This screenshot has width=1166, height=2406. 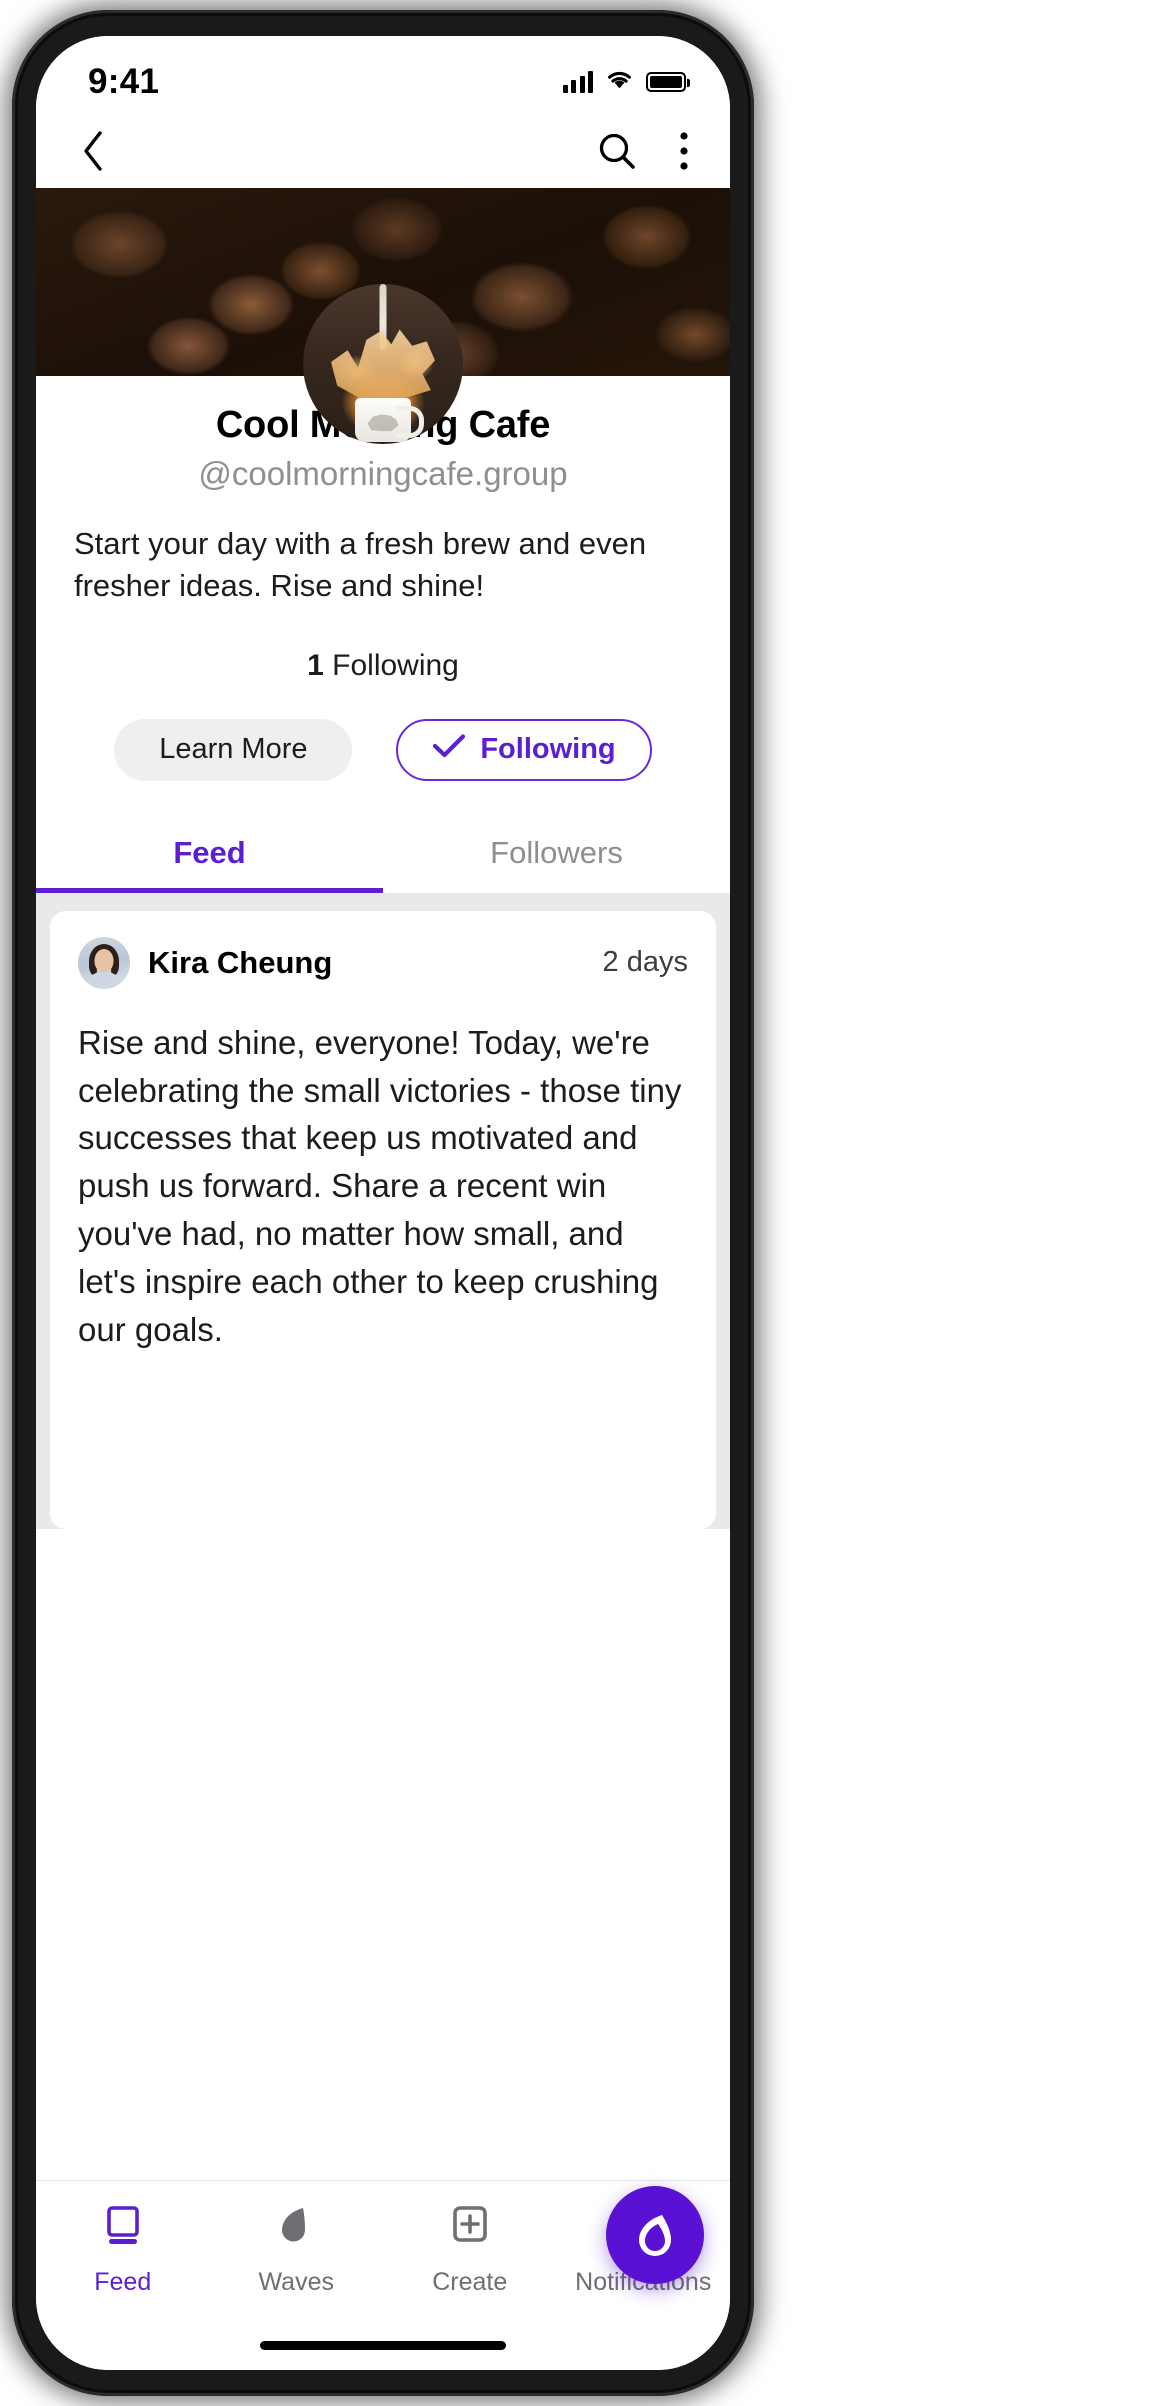 I want to click on nav-item-create: Create, so click(x=470, y=2250).